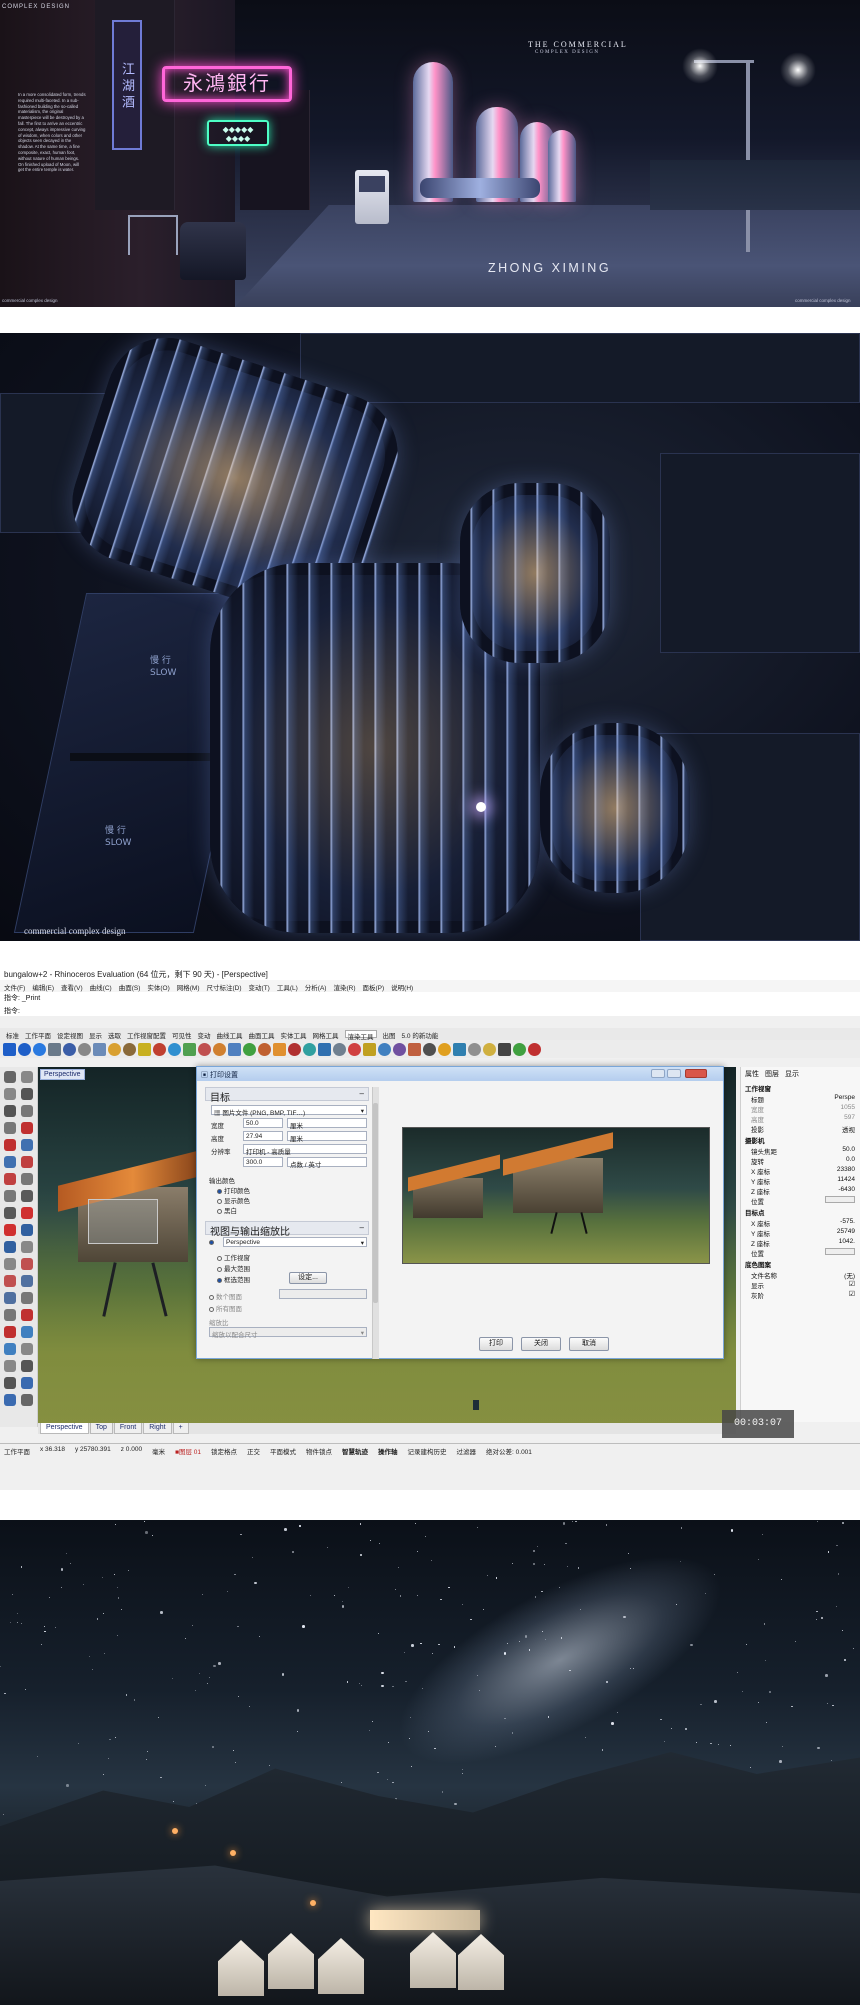 The height and width of the screenshot is (2005, 860). Describe the element at coordinates (326, 1035) in the screenshot. I see `toolbar-tab: 网格工具` at that location.